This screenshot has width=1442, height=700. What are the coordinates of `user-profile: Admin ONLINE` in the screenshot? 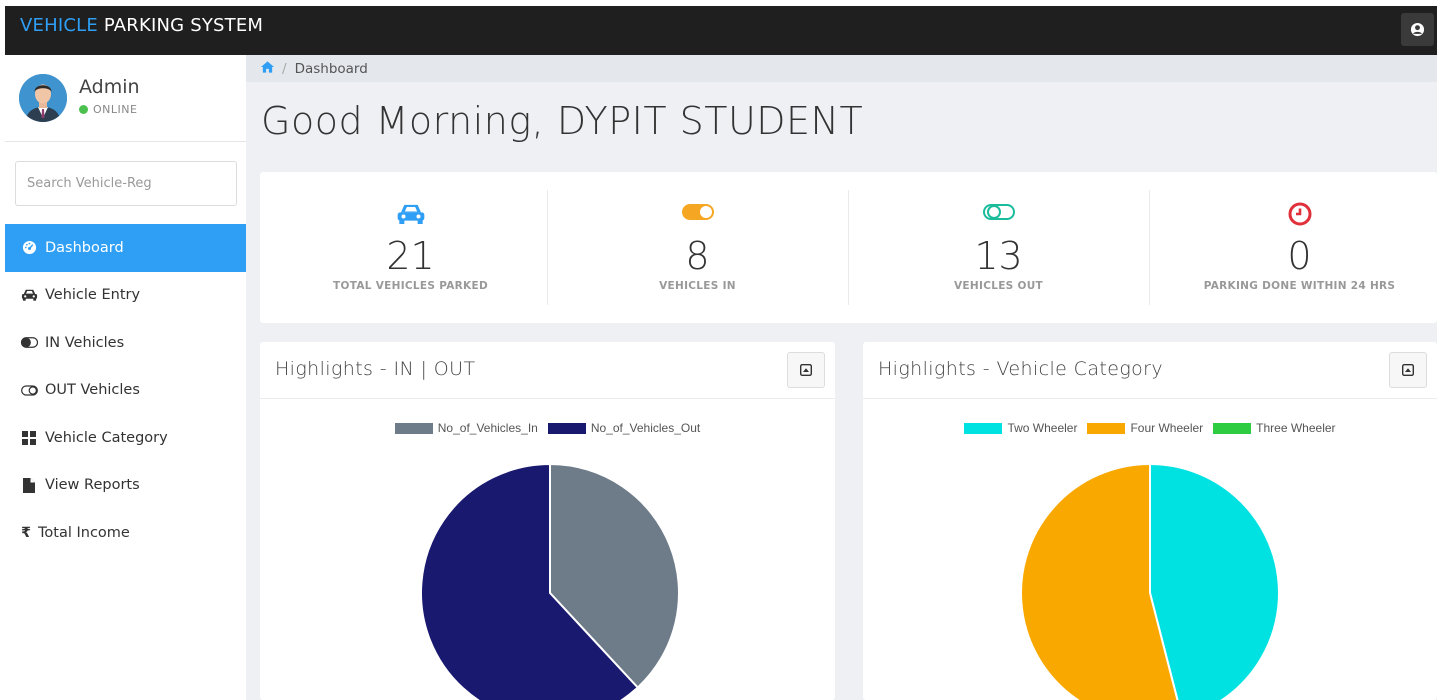 It's located at (125, 98).